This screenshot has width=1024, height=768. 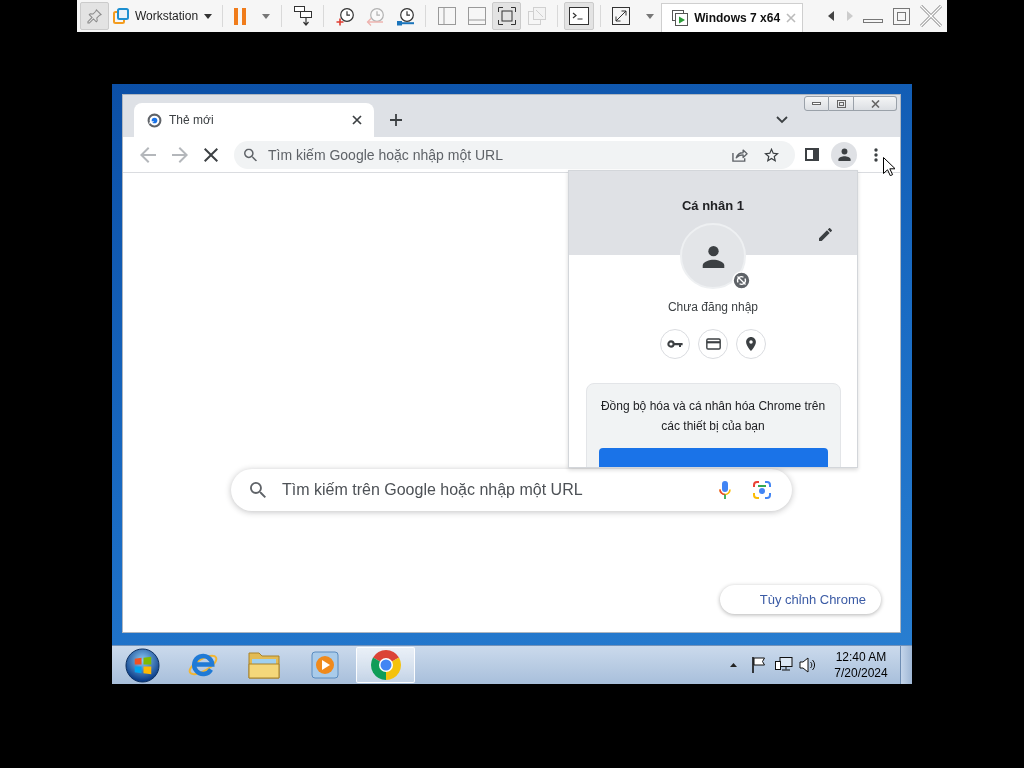 I want to click on fit-frame-icon, so click(x=506, y=16).